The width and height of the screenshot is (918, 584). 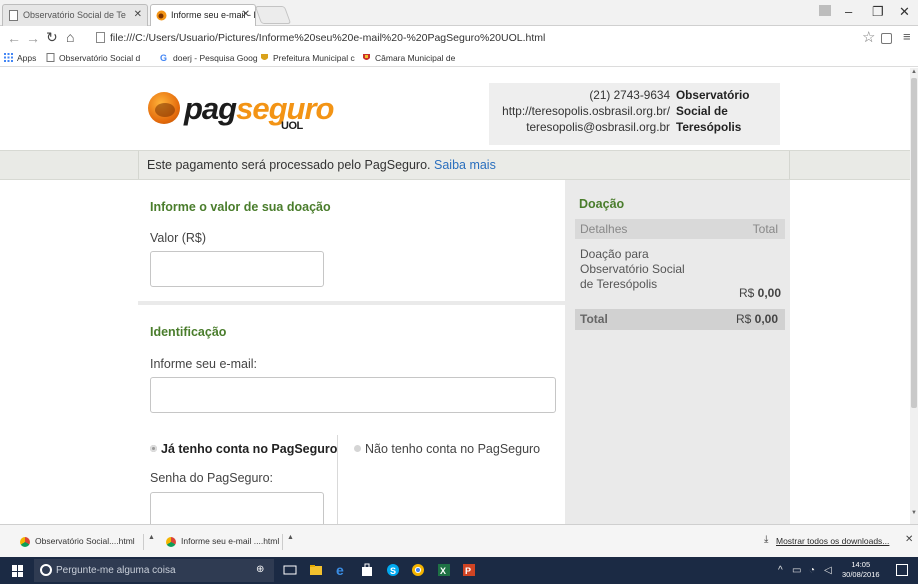 I want to click on profile-icon, so click(x=825, y=10).